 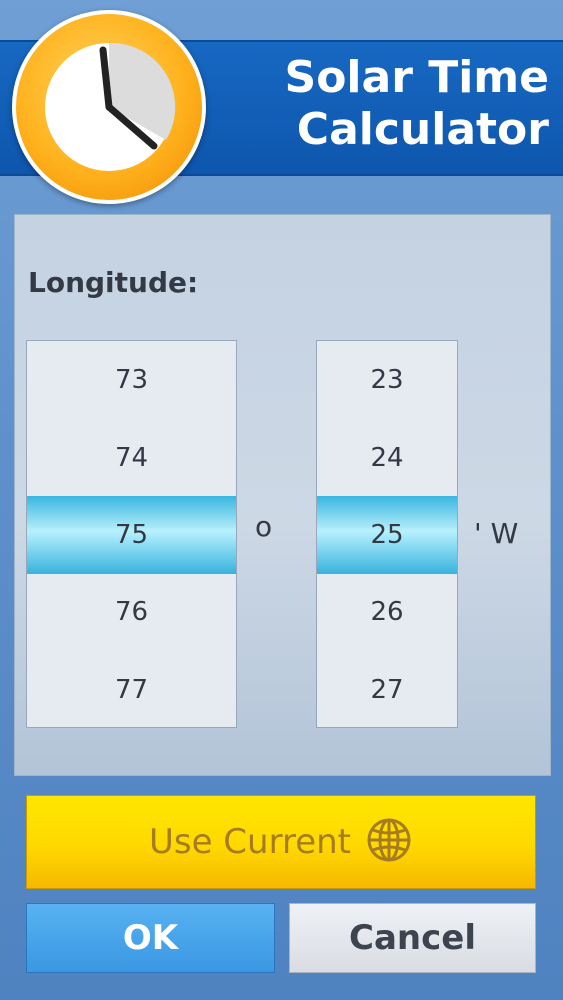 I want to click on degrees-picker: 73 74 75 76 77, so click(x=131, y=534).